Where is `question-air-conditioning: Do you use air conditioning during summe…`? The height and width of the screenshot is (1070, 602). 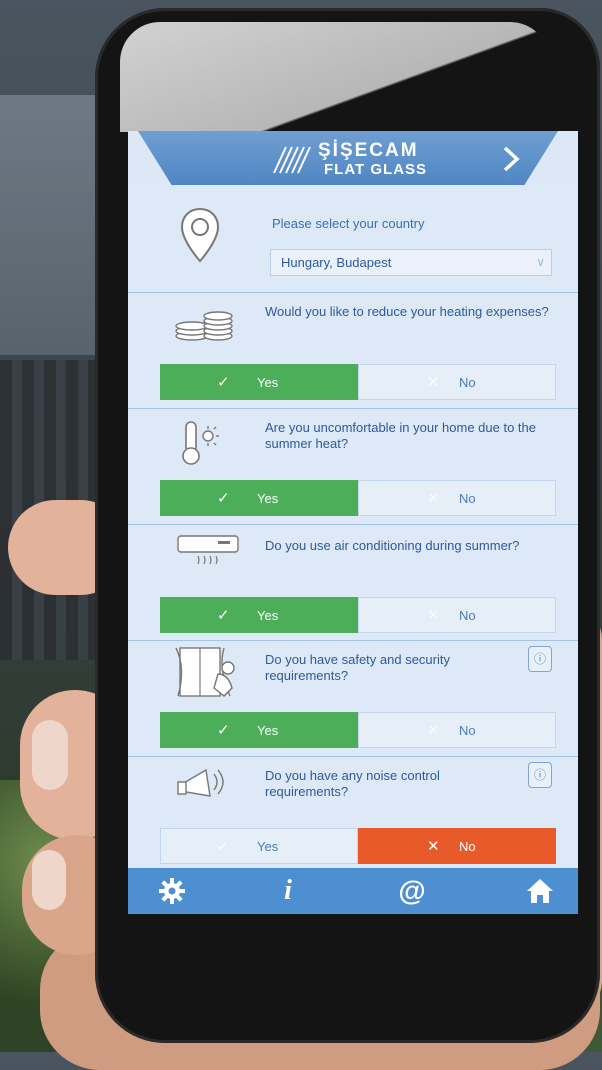
question-air-conditioning: Do you use air conditioning during summe… is located at coordinates (353, 582).